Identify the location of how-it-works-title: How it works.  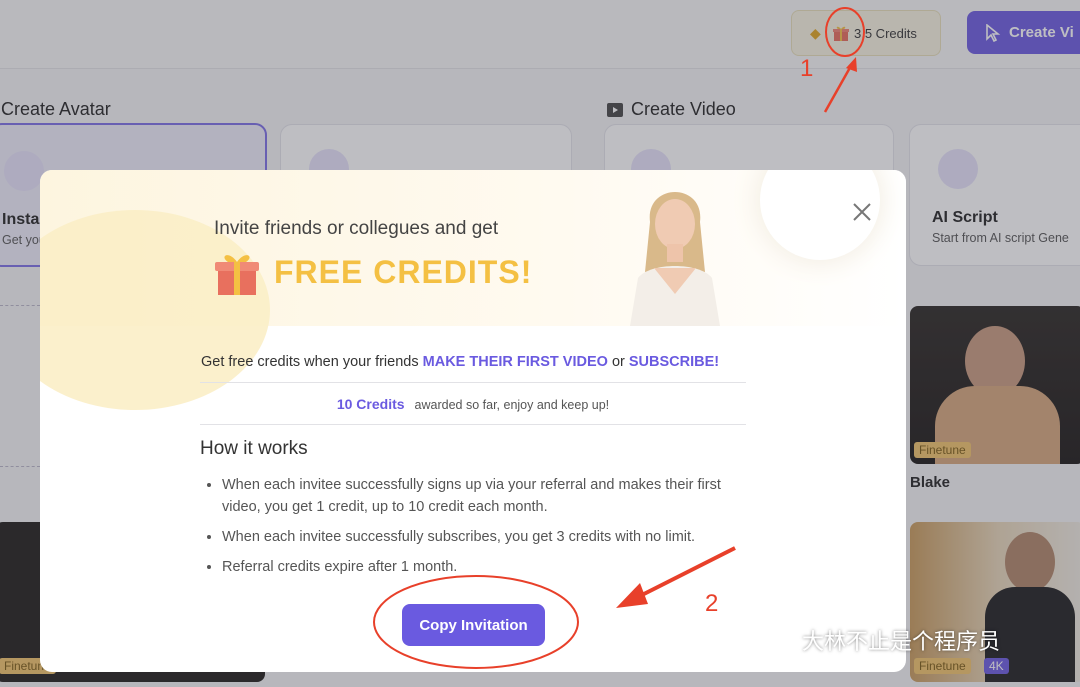
(254, 448).